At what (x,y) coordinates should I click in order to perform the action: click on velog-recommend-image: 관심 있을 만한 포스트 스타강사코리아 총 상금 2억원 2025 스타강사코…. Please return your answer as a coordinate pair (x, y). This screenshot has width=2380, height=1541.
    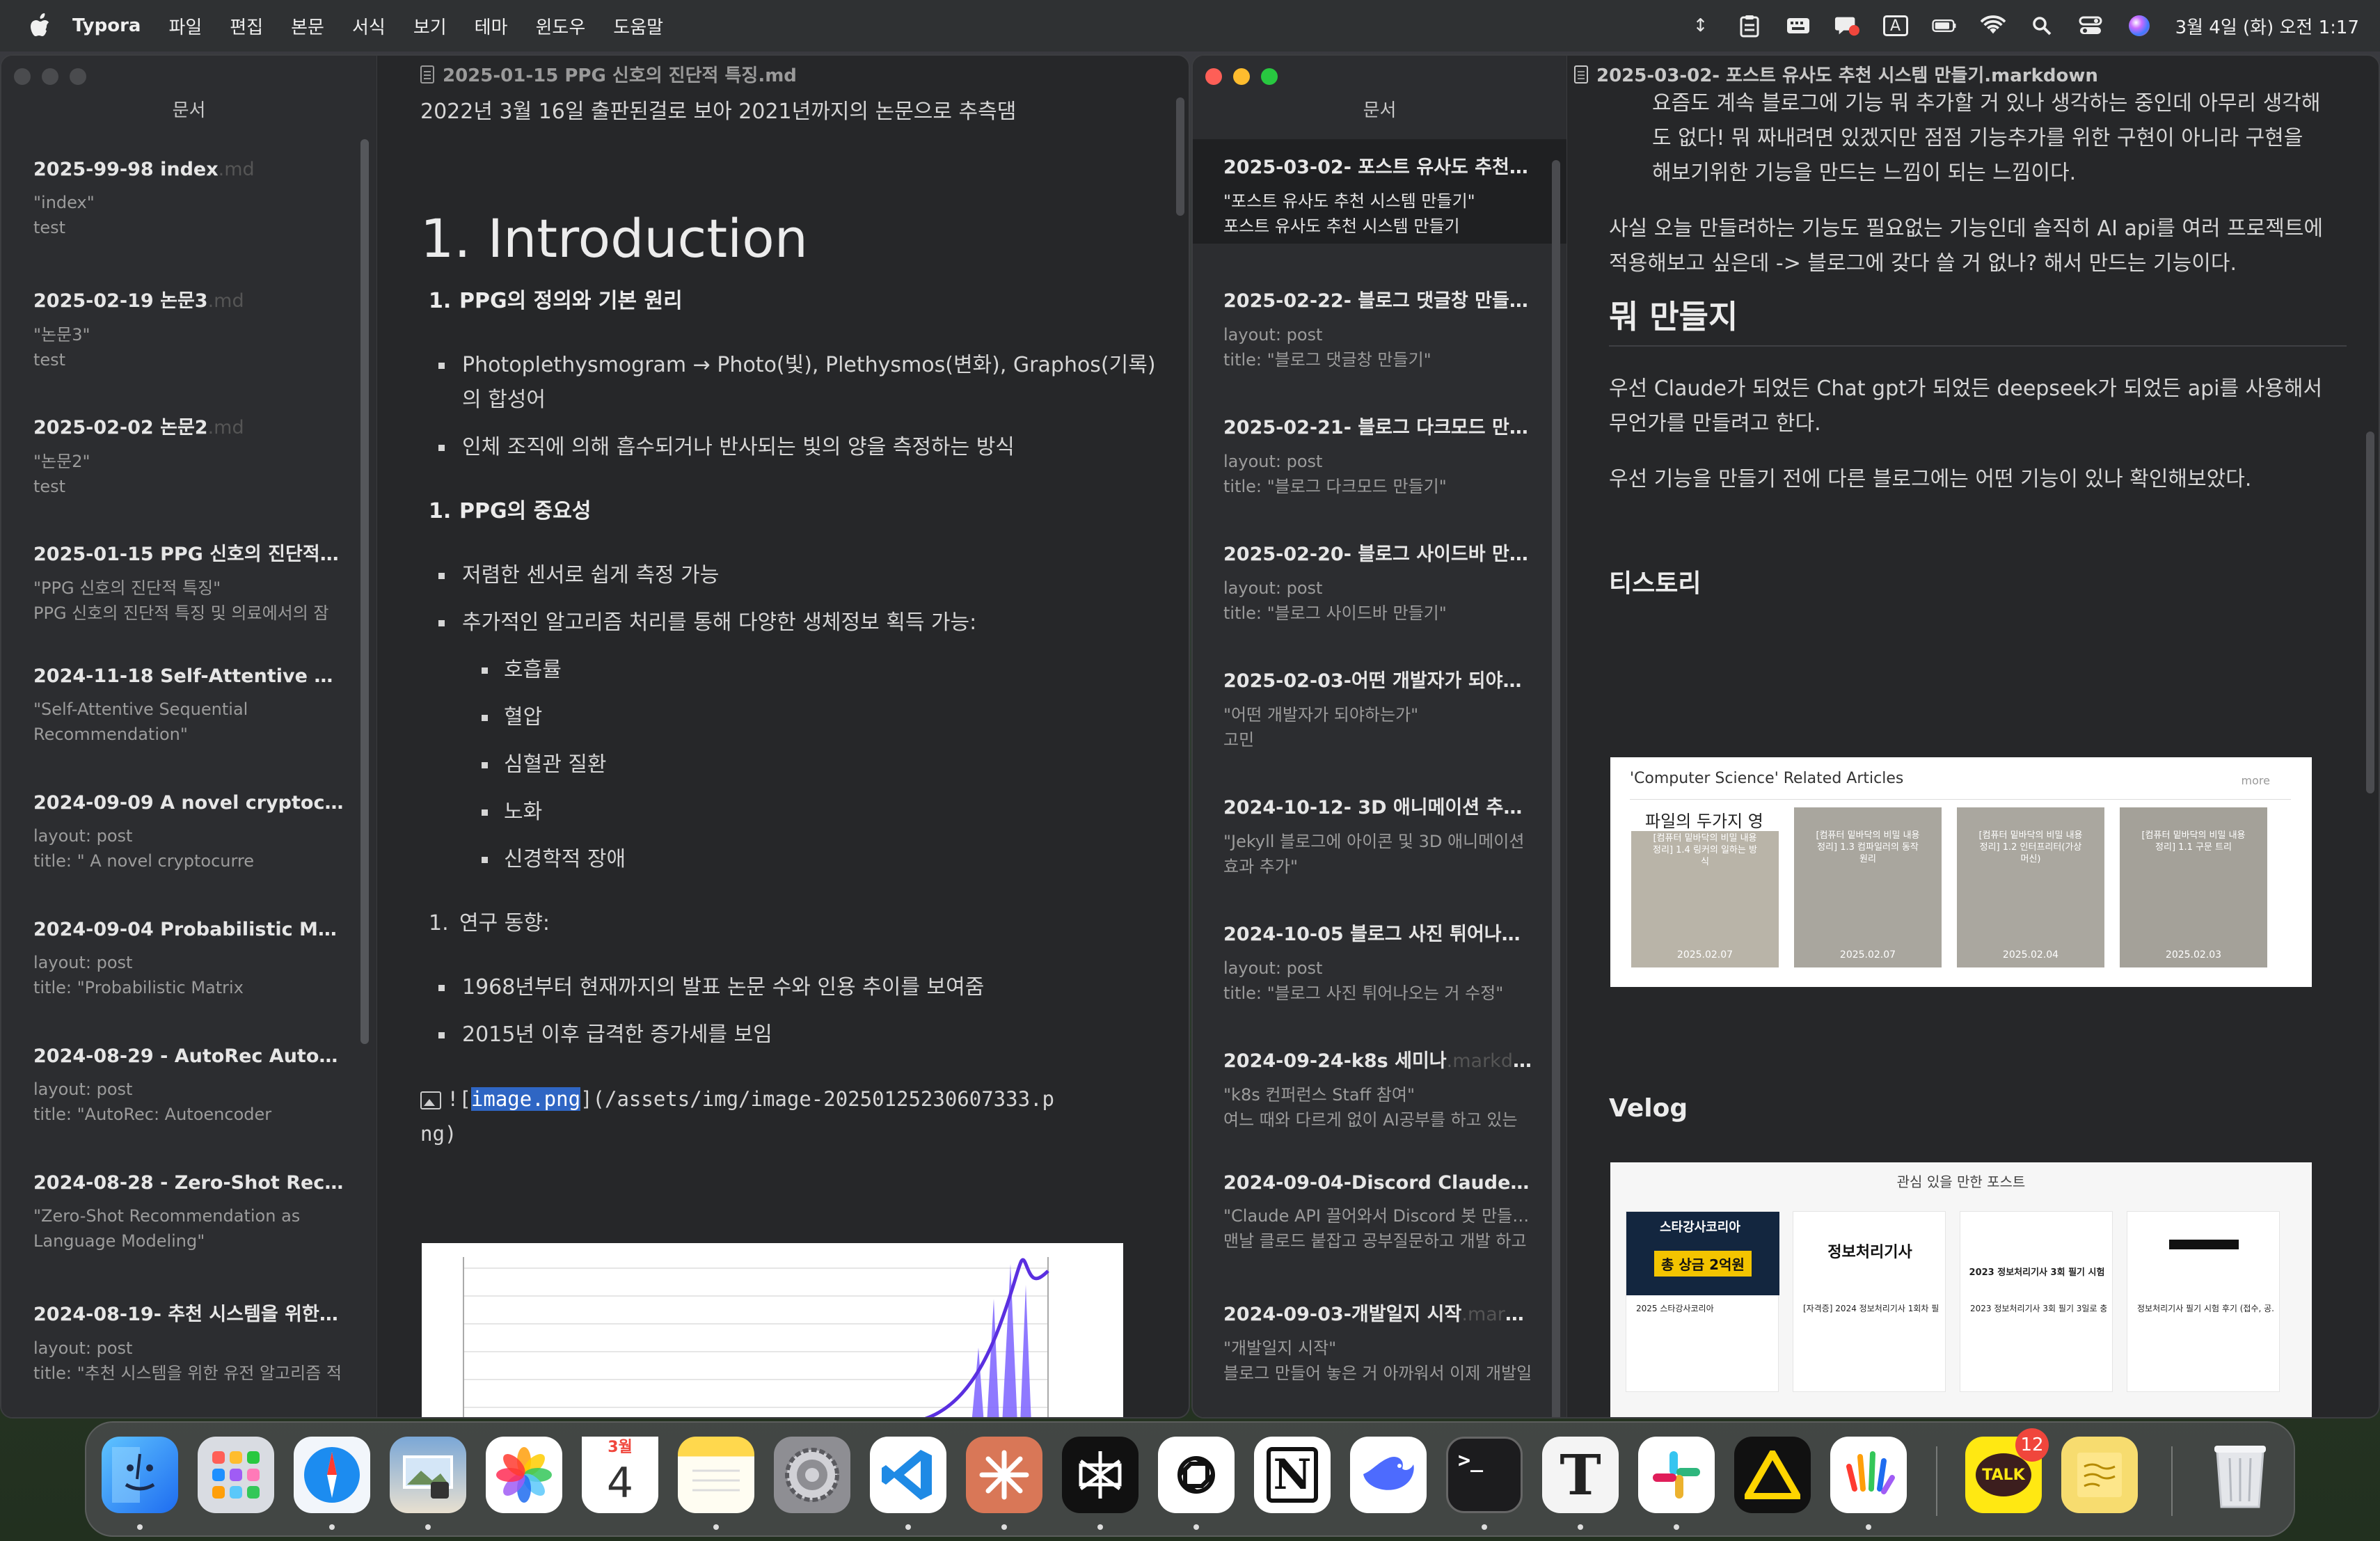
    Looking at the image, I should click on (1961, 1289).